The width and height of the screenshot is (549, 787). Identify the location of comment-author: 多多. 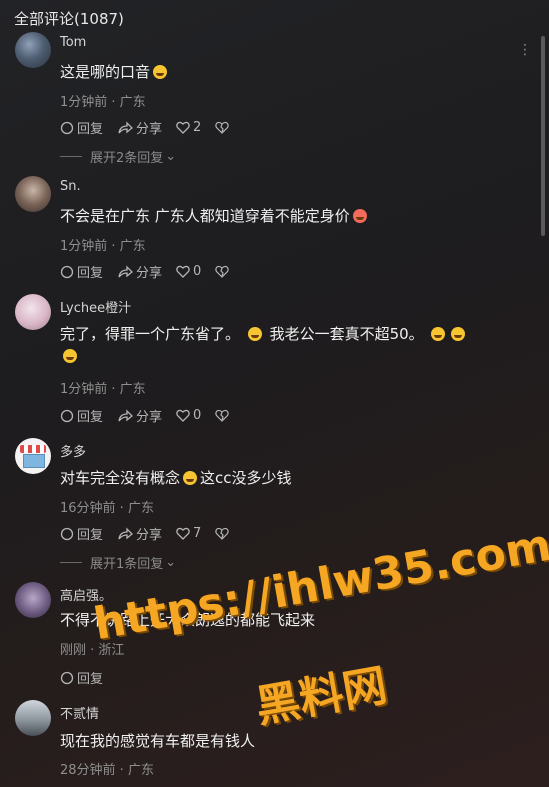
(73, 450).